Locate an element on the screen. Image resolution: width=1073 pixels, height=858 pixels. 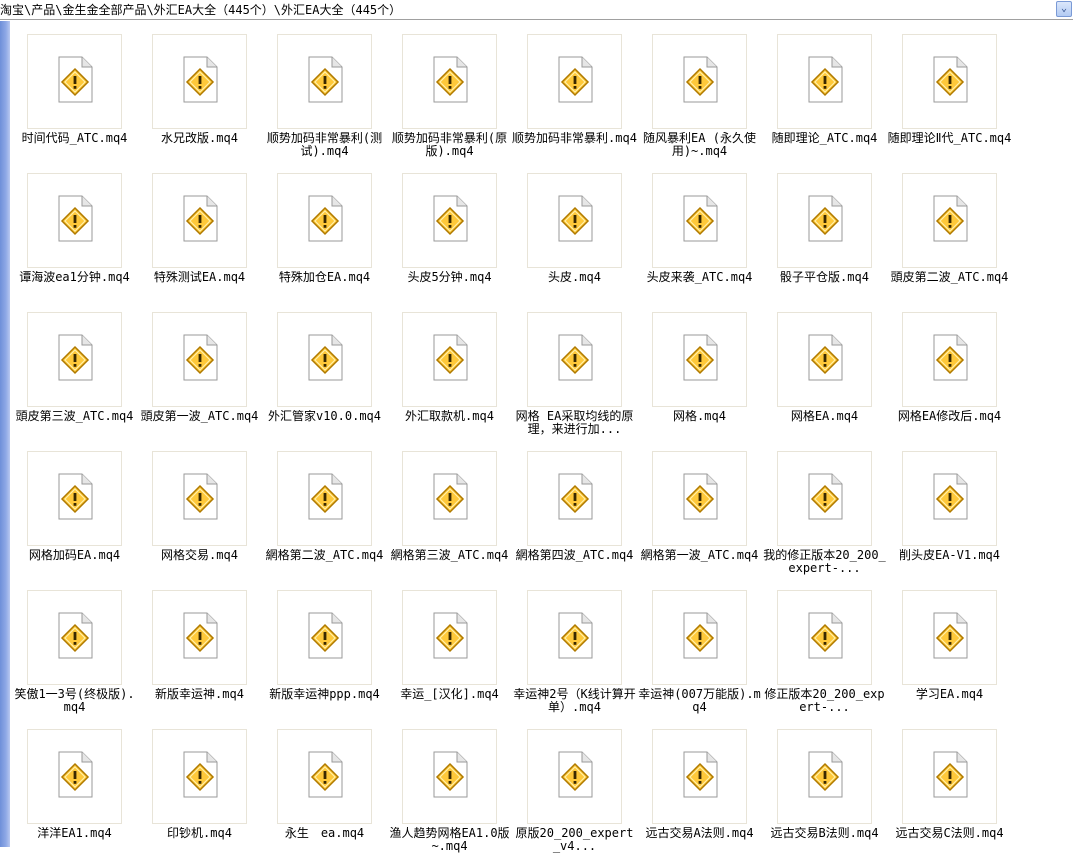
file-item: 头皮来袭_ATC.mq4 is located at coordinates (699, 232).